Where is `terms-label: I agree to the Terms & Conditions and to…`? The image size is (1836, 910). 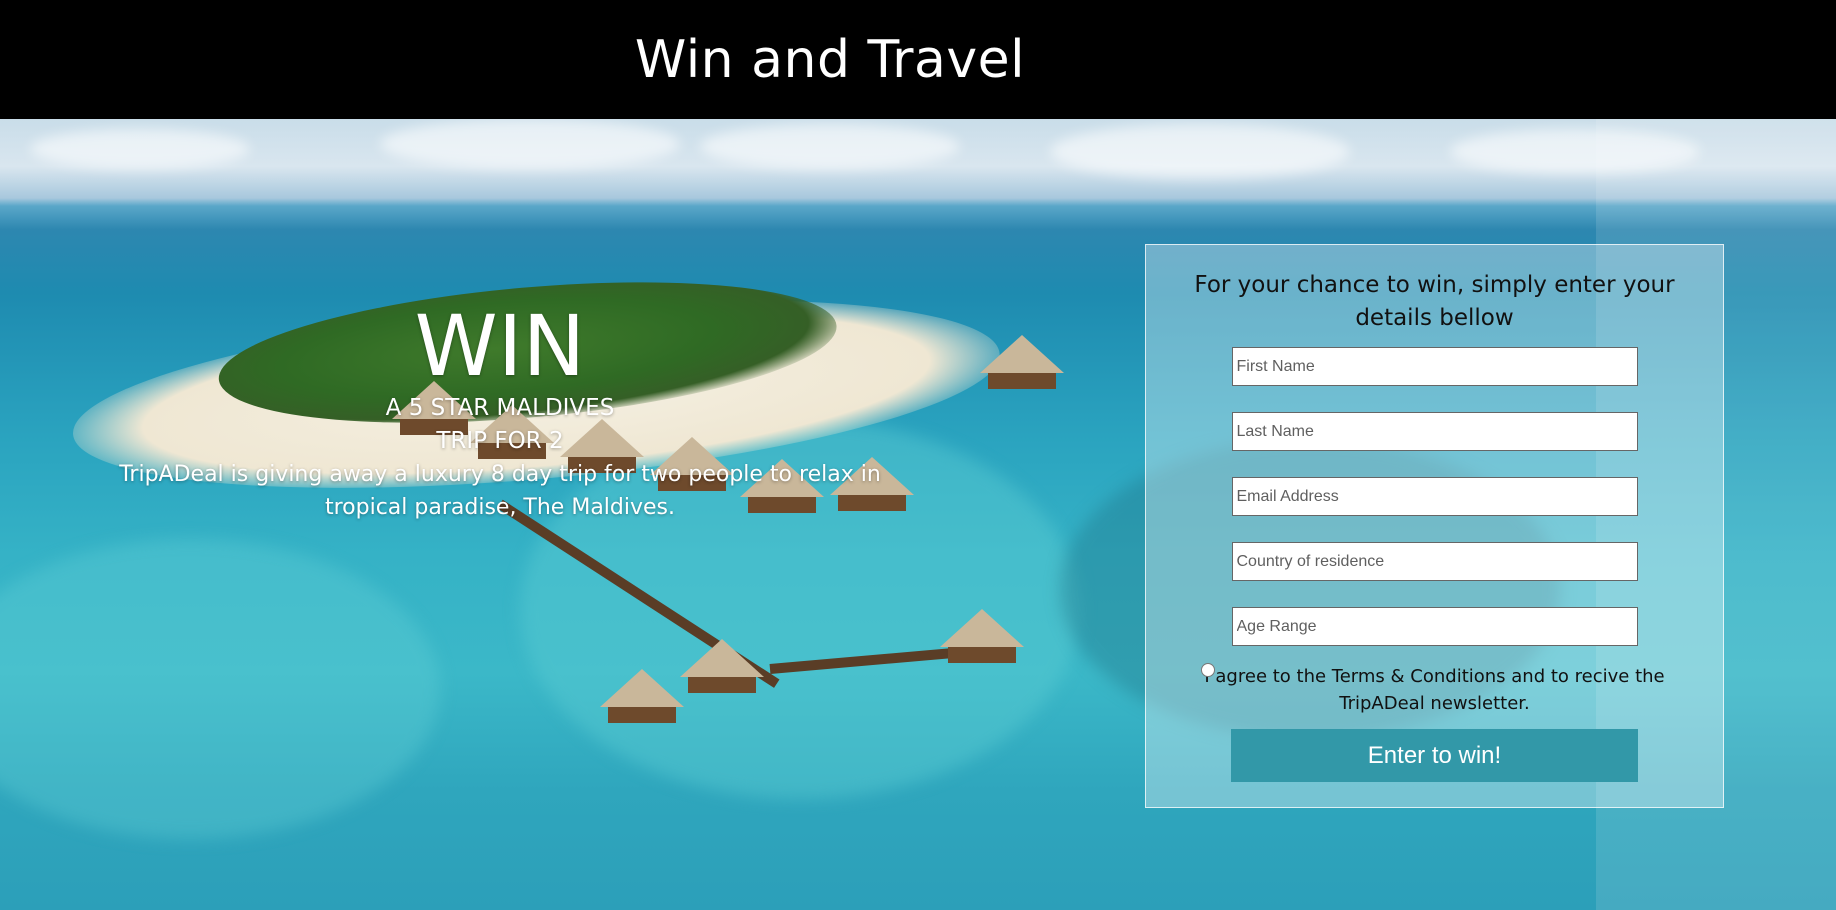
terms-label: I agree to the Terms & Conditions and to… is located at coordinates (1434, 690).